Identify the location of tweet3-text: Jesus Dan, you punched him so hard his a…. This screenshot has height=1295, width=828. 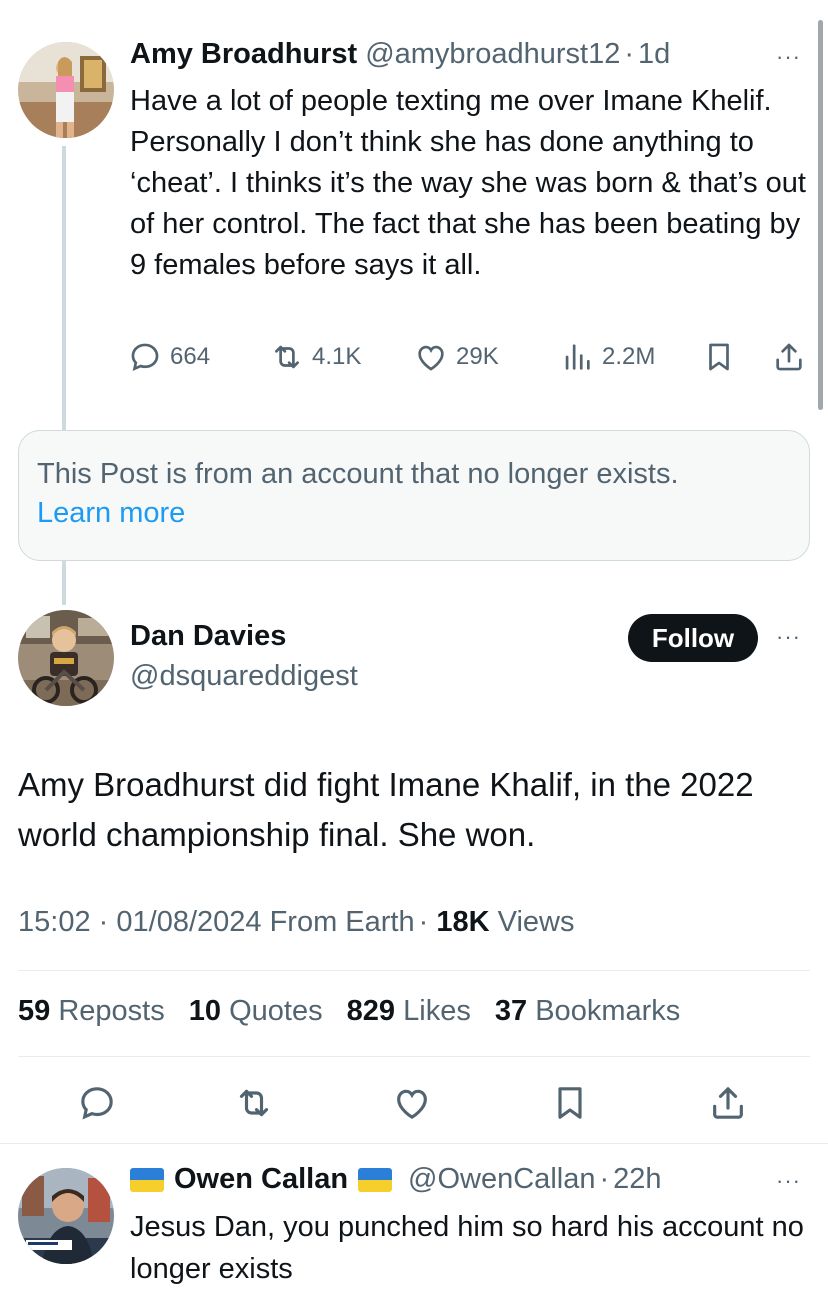
(467, 1248).